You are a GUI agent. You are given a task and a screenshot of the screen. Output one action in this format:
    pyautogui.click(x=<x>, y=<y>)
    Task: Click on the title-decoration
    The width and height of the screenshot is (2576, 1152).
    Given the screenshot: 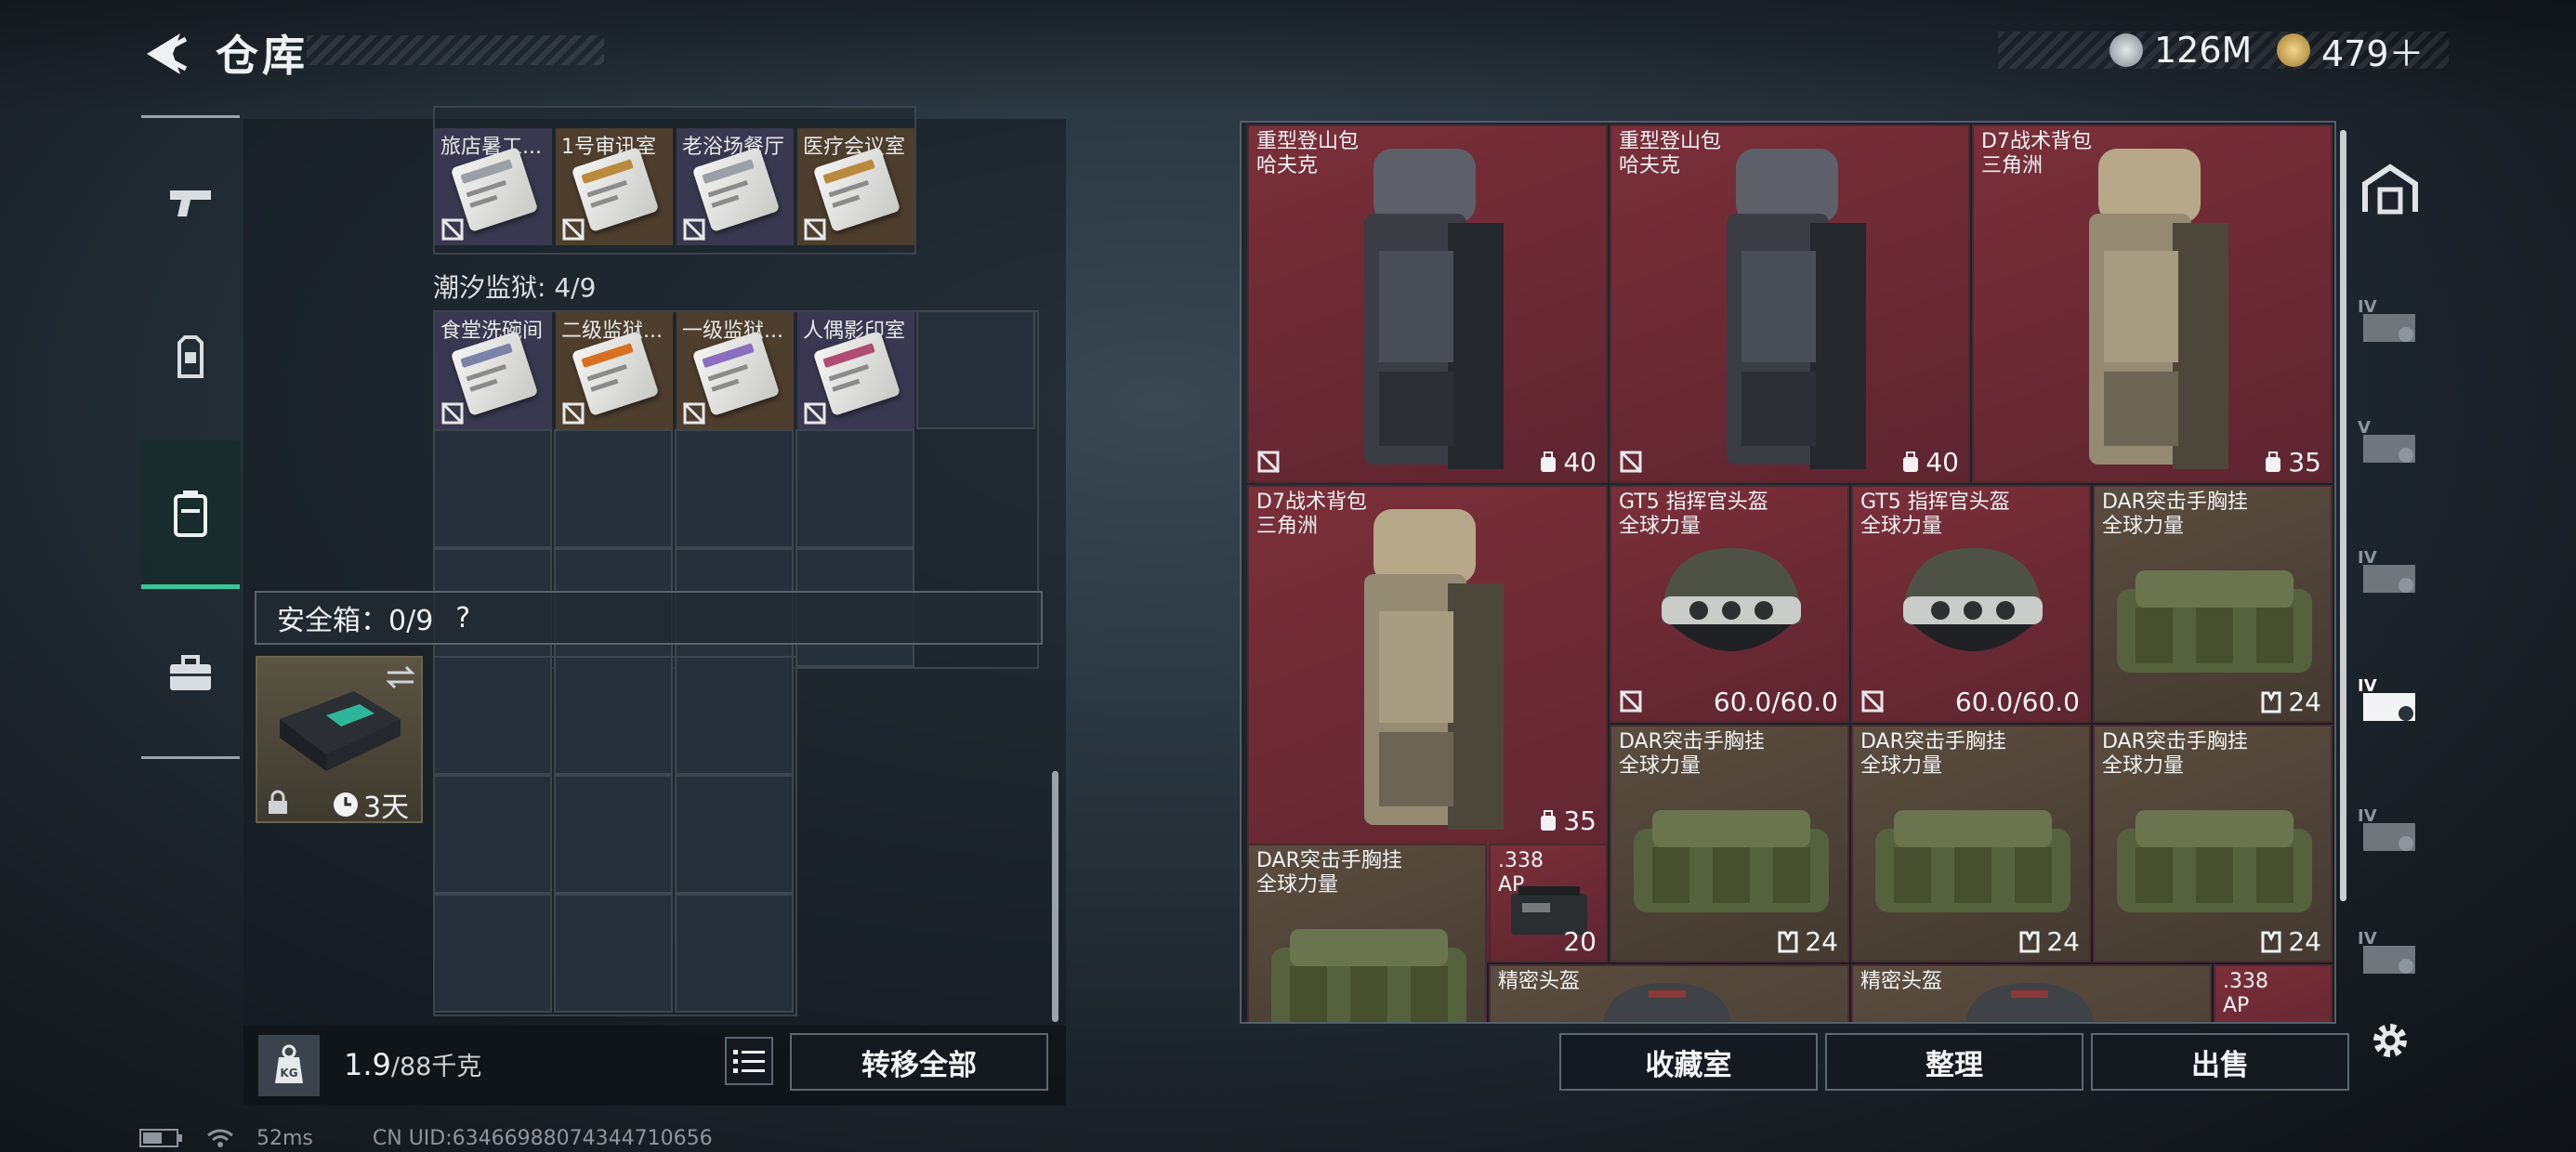 What is the action you would take?
    pyautogui.click(x=455, y=50)
    